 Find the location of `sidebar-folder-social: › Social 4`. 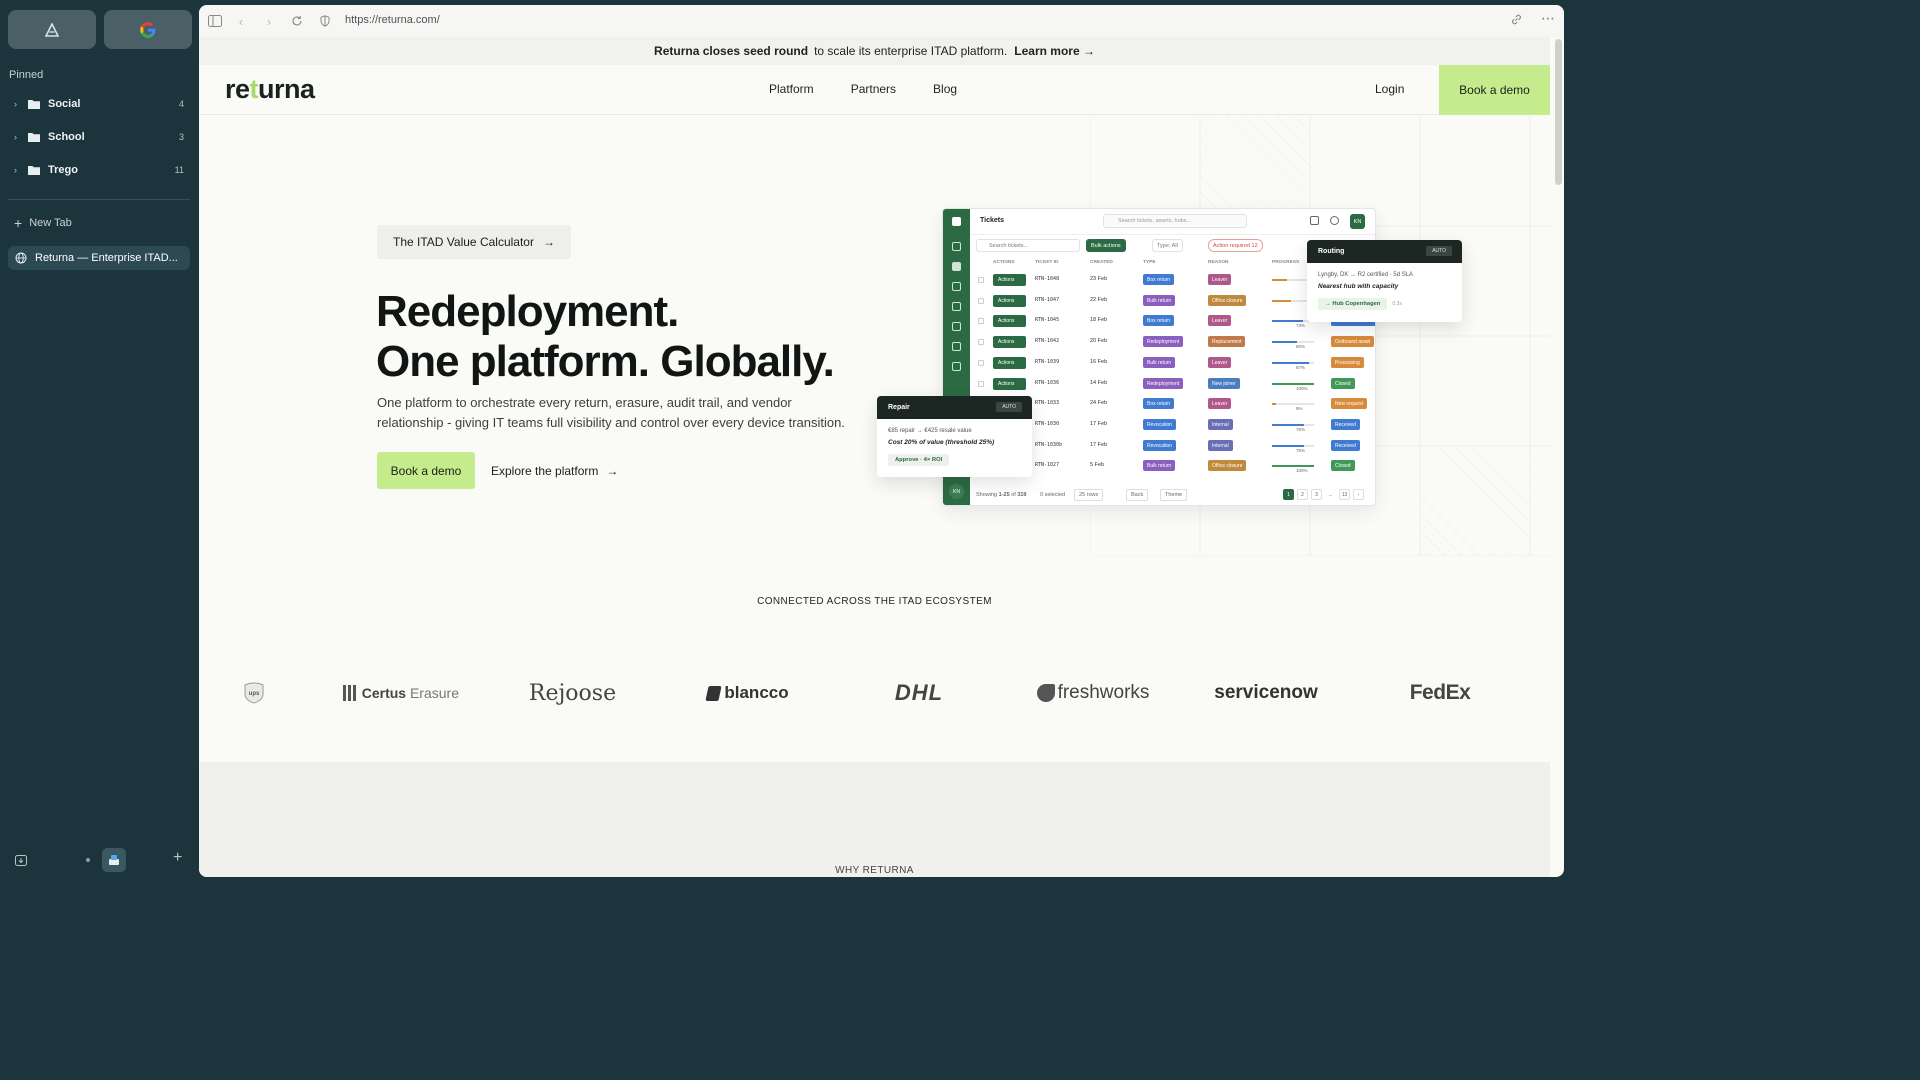

sidebar-folder-social: › Social 4 is located at coordinates (99, 104).